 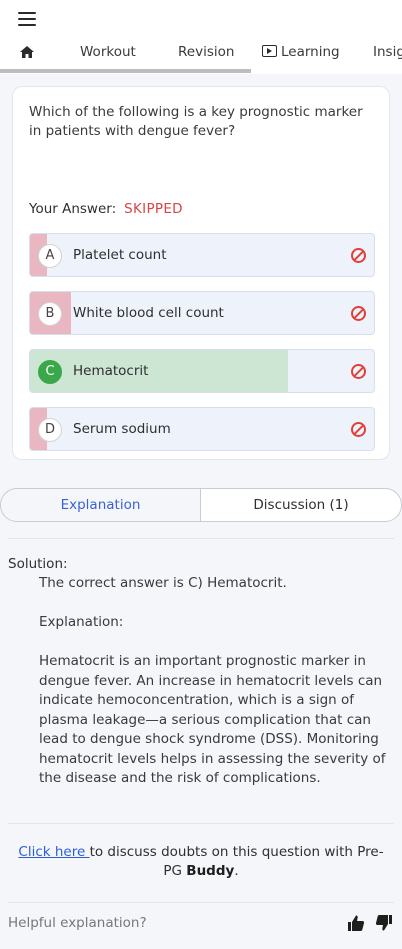 What do you see at coordinates (122, 429) in the screenshot?
I see `option-d-text: Serum sodium` at bounding box center [122, 429].